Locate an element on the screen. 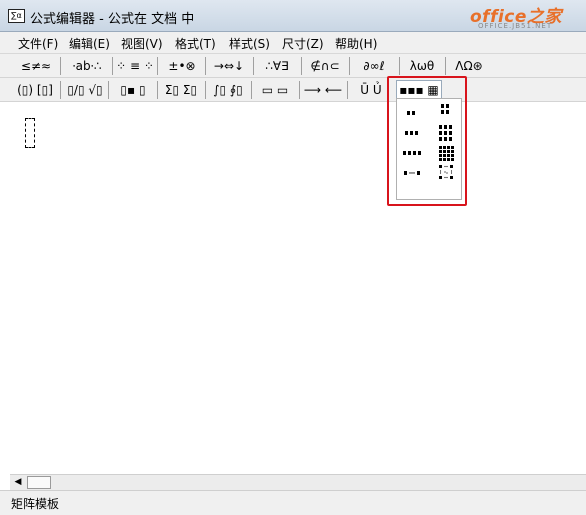 This screenshot has width=586, height=515. labeled-arrow-templates-icon: ⟶ ⟵ is located at coordinates (323, 90).